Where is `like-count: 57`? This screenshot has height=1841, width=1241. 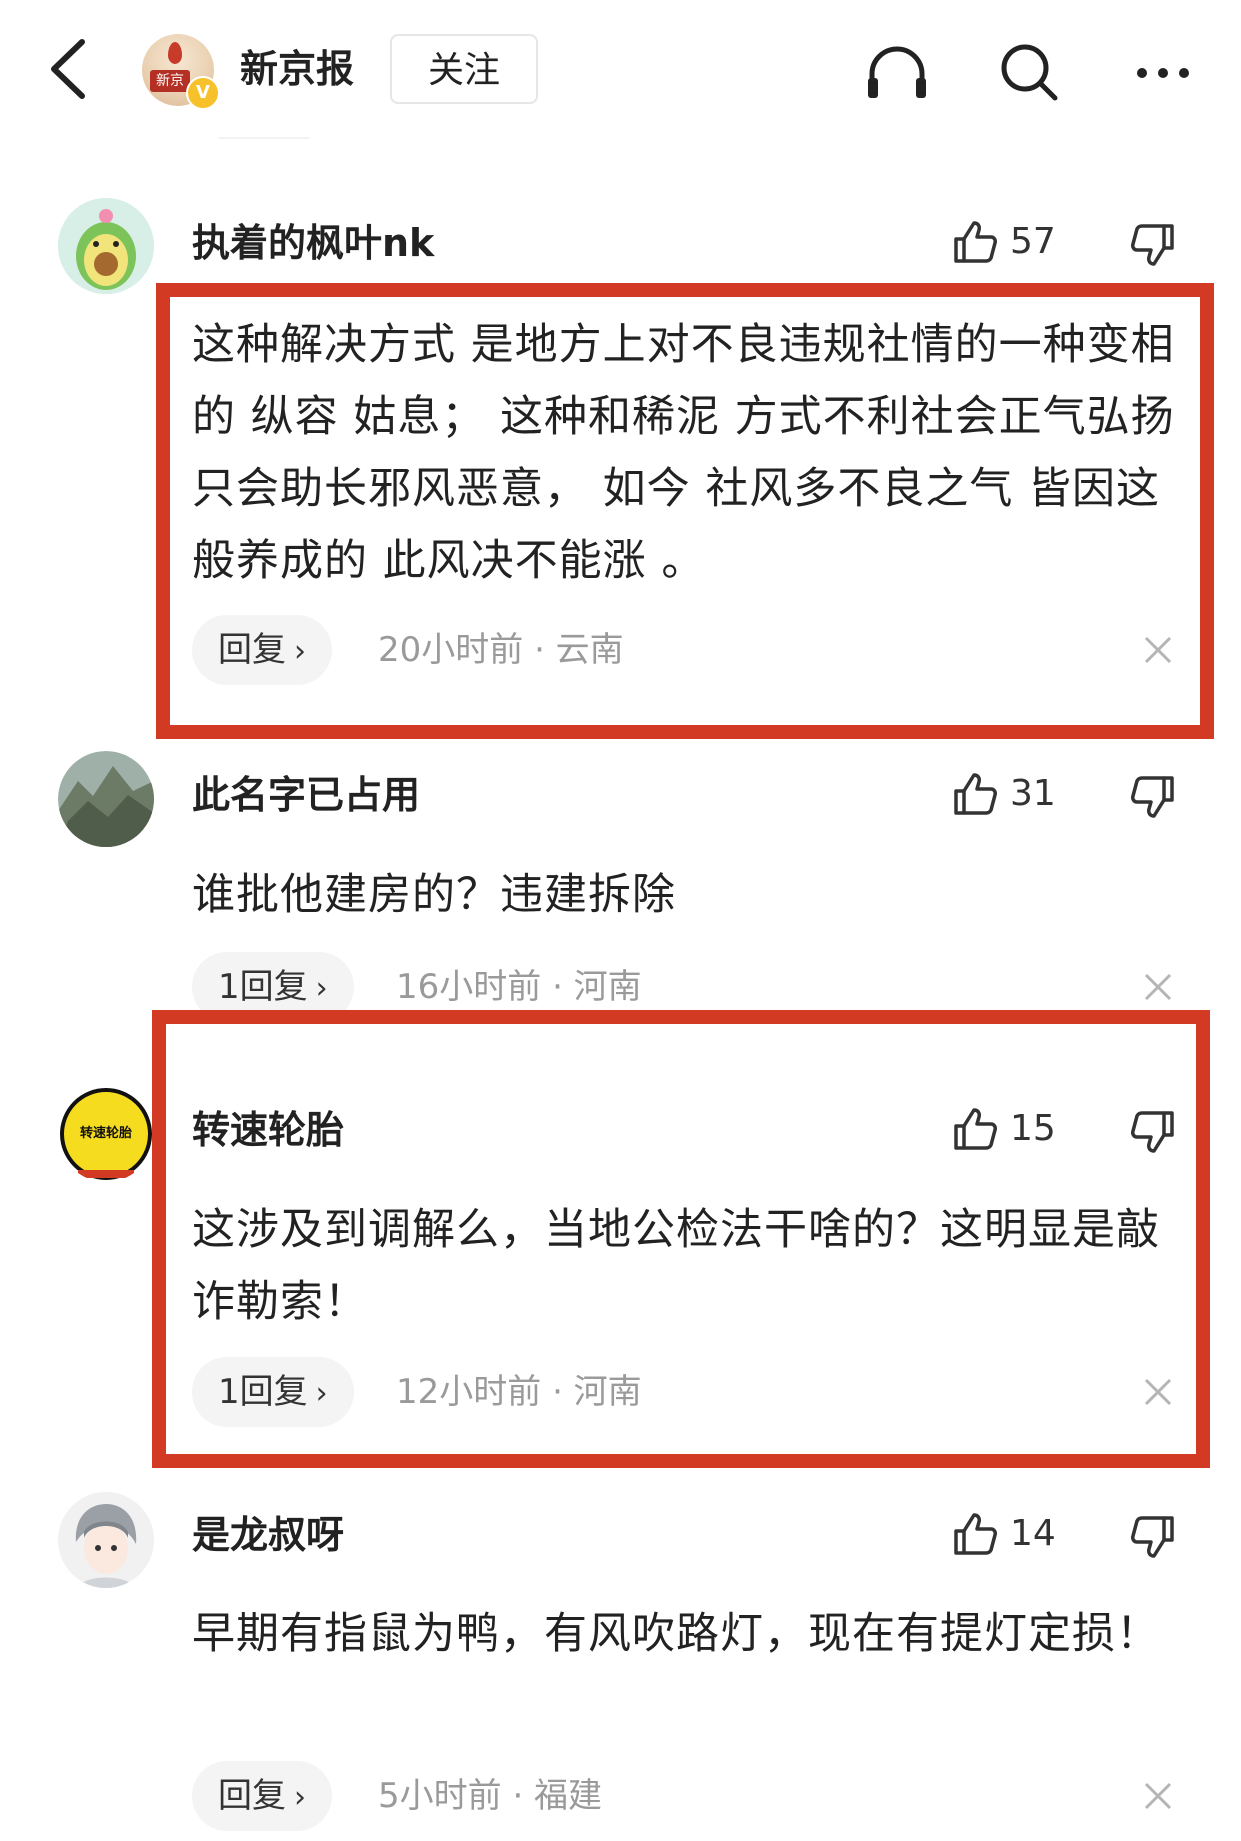 like-count: 57 is located at coordinates (1033, 241).